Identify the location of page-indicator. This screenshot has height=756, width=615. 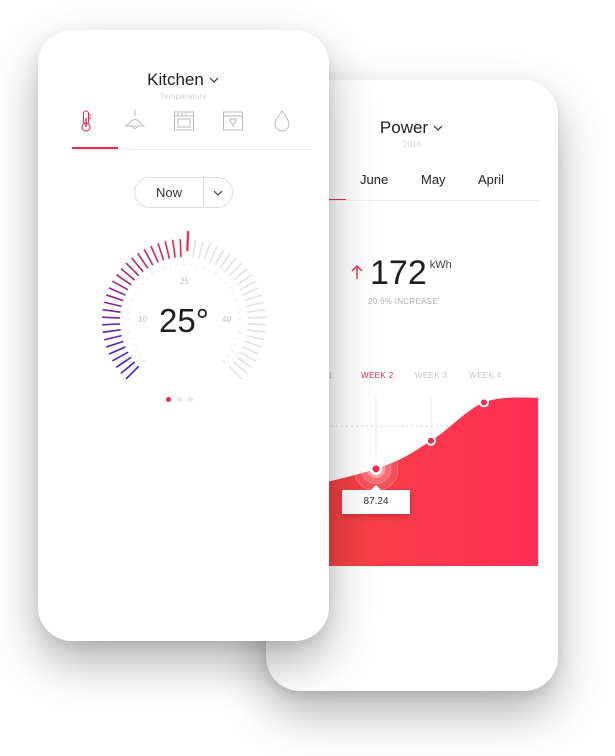
(179, 399).